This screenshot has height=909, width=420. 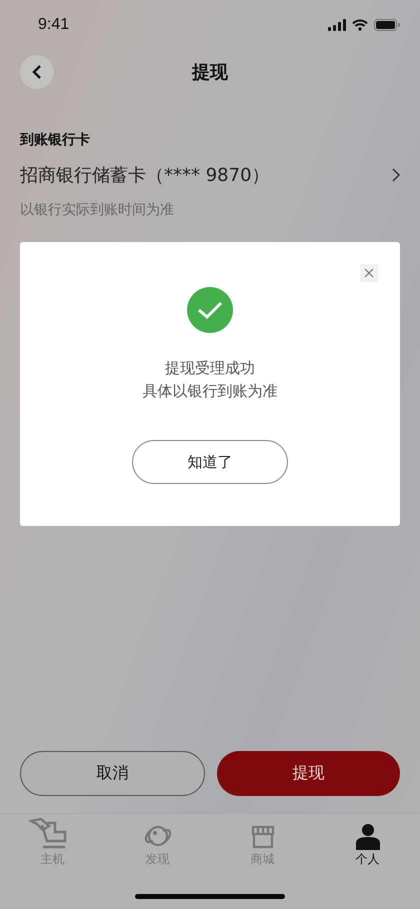 What do you see at coordinates (387, 25) in the screenshot?
I see `battery-icon` at bounding box center [387, 25].